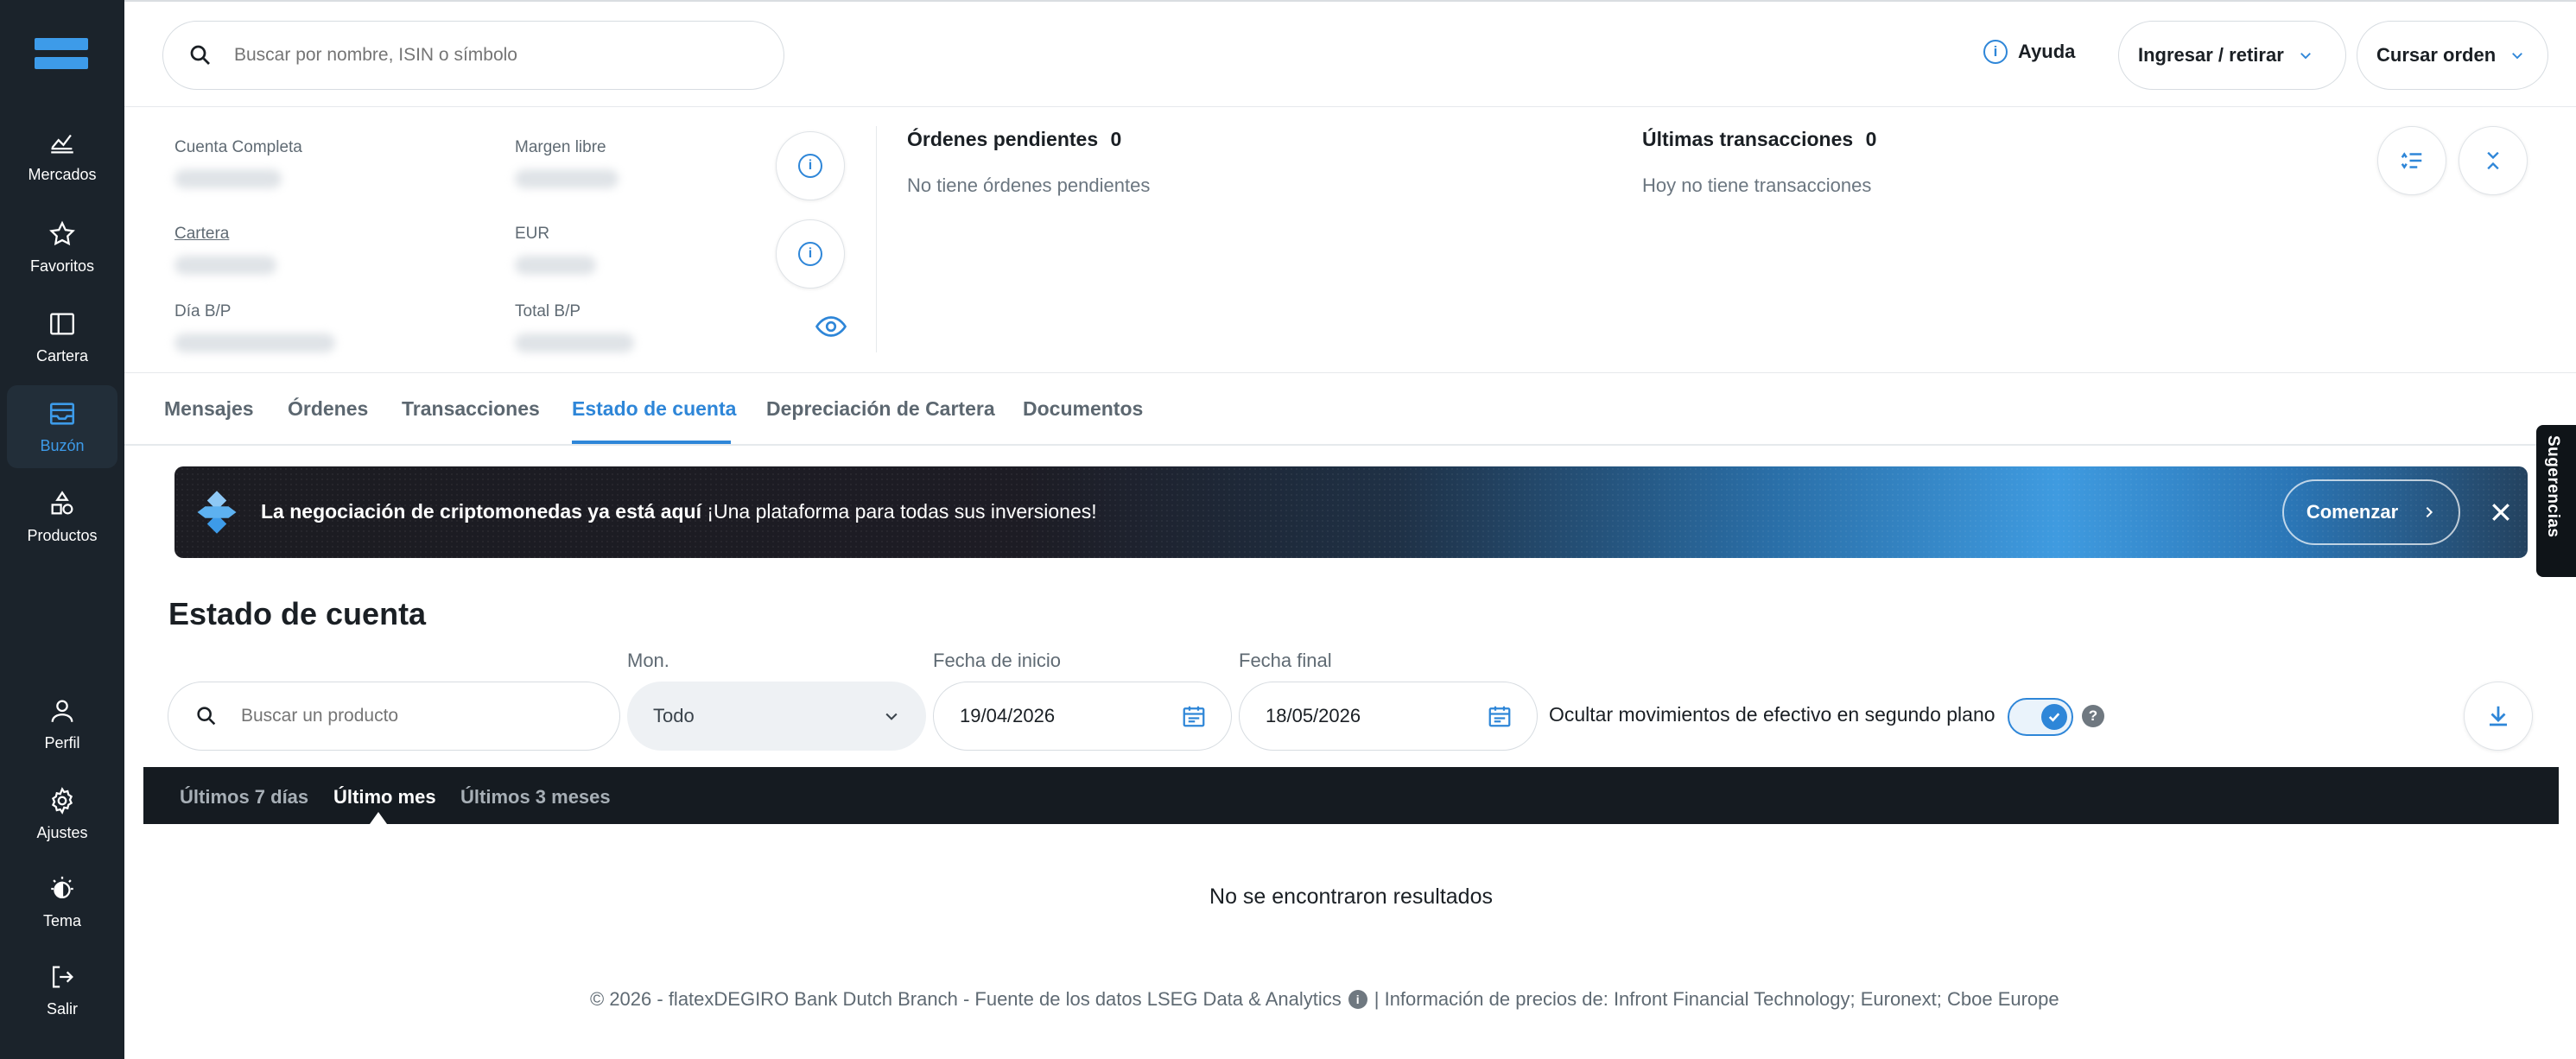  Describe the element at coordinates (648, 660) in the screenshot. I see `currency-field-label: Mon.` at that location.